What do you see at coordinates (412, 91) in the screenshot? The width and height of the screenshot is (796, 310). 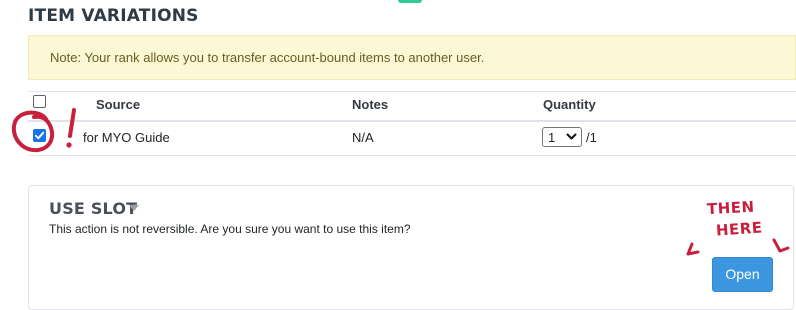 I see `table-top-border` at bounding box center [412, 91].